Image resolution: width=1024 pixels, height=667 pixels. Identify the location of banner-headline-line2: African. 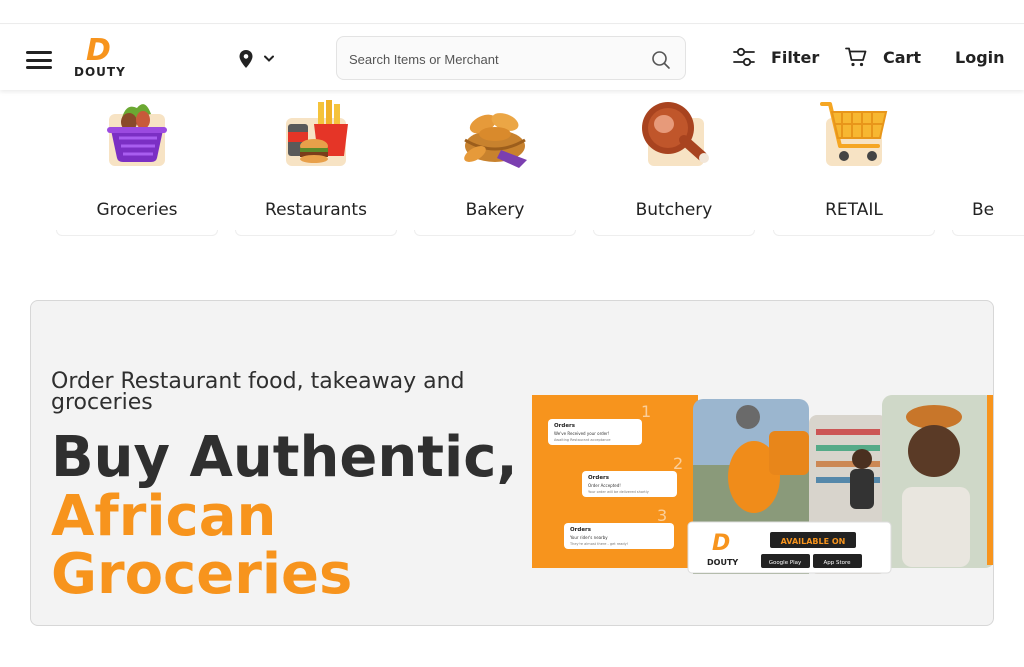
(164, 516).